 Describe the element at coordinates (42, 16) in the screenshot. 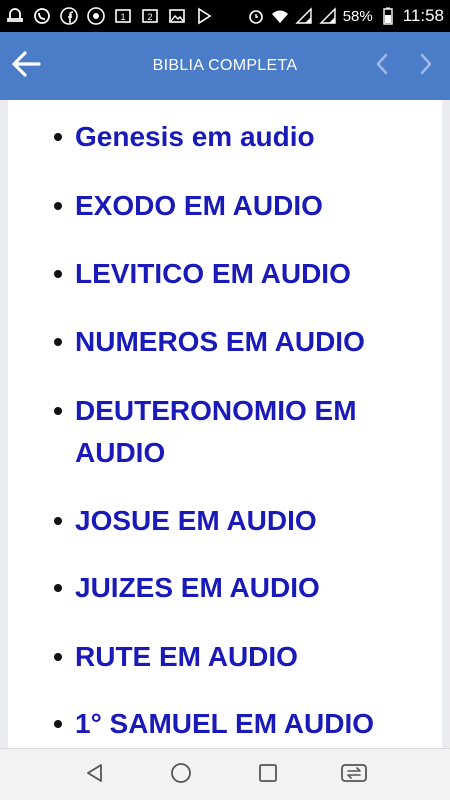

I see `whatsapp-icon` at that location.